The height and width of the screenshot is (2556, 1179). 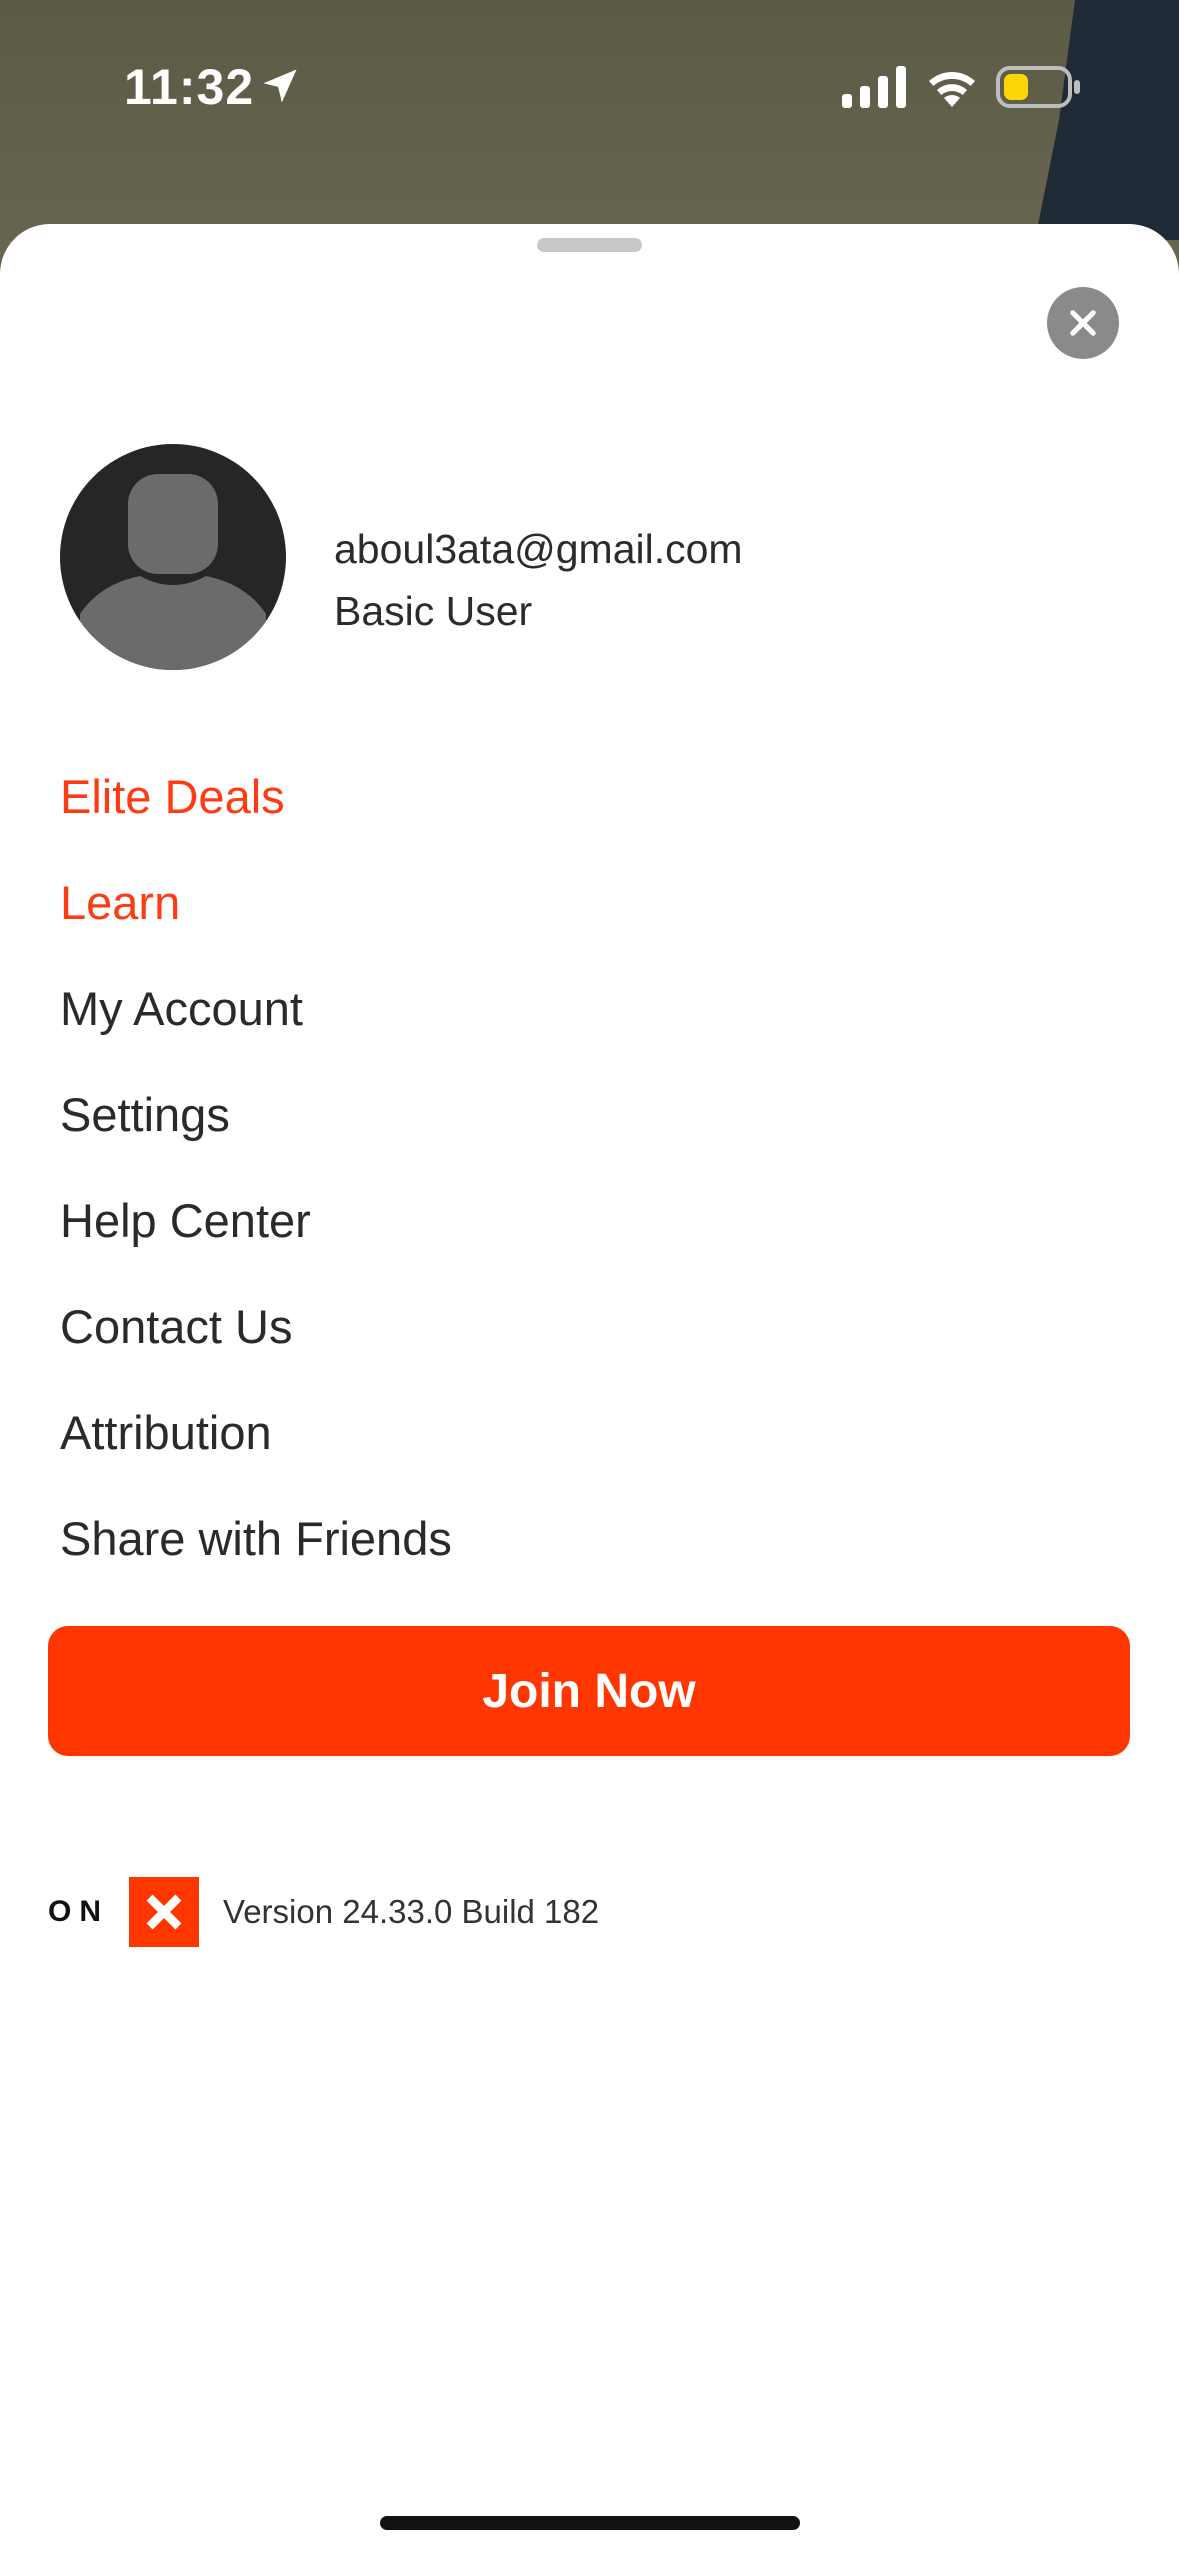 What do you see at coordinates (590, 1327) in the screenshot?
I see `menu-item-contact-us: Contact Us` at bounding box center [590, 1327].